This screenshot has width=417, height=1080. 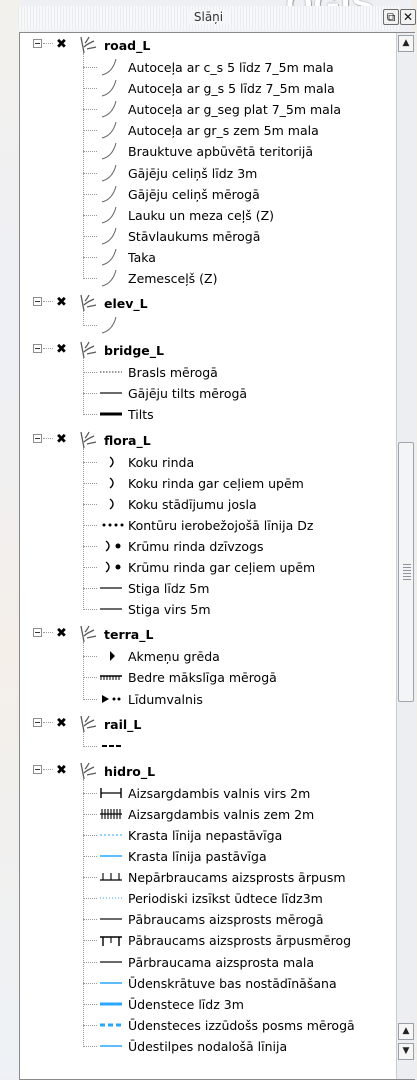 What do you see at coordinates (111, 835) in the screenshot?
I see `blue-dashed-symbol-icon` at bounding box center [111, 835].